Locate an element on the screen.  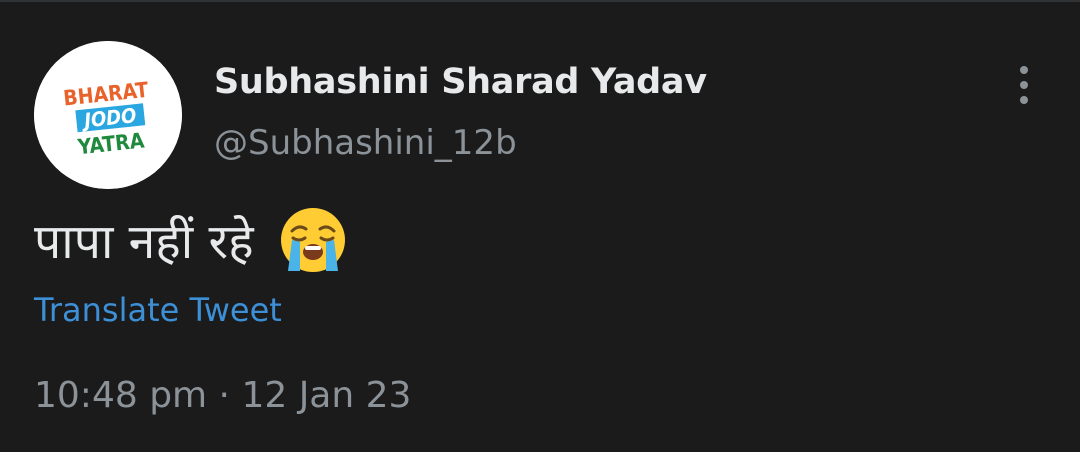
author-display-name: Subhashini Sharad Yadav is located at coordinates (460, 82).